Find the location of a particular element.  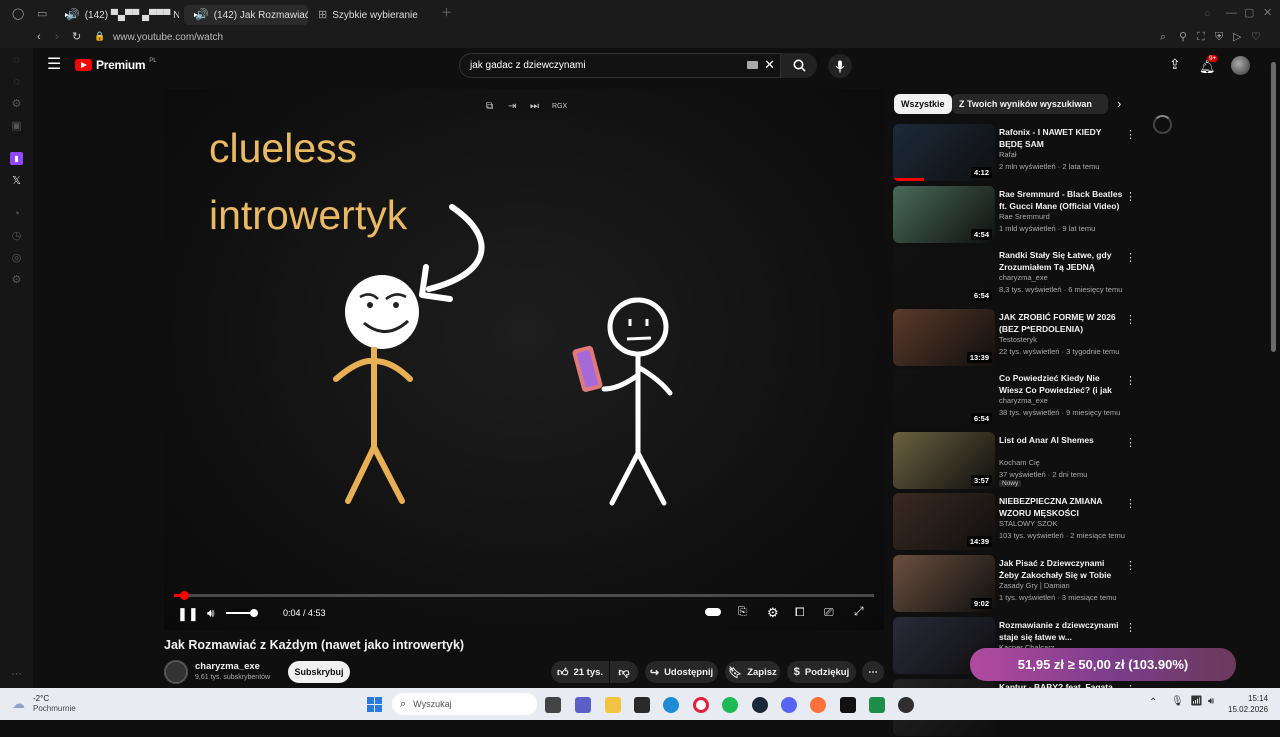

app-icon-green is located at coordinates (877, 705).